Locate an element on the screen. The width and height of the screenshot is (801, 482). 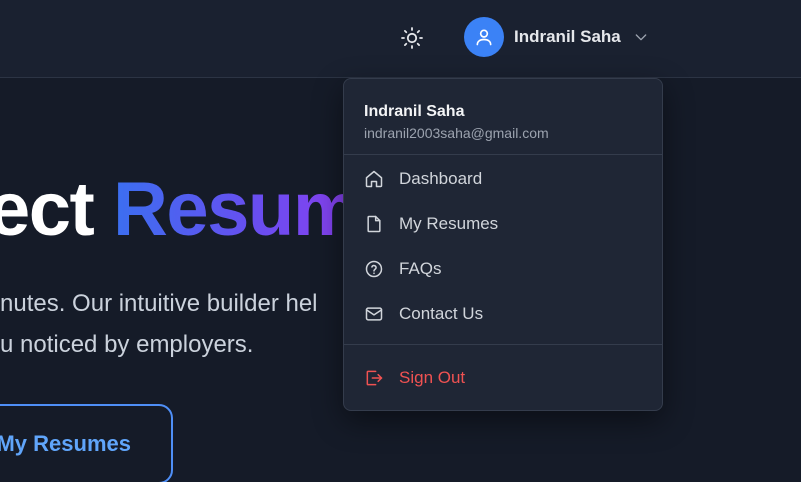
dropdown-user-name: Indranil Saha is located at coordinates (414, 111).